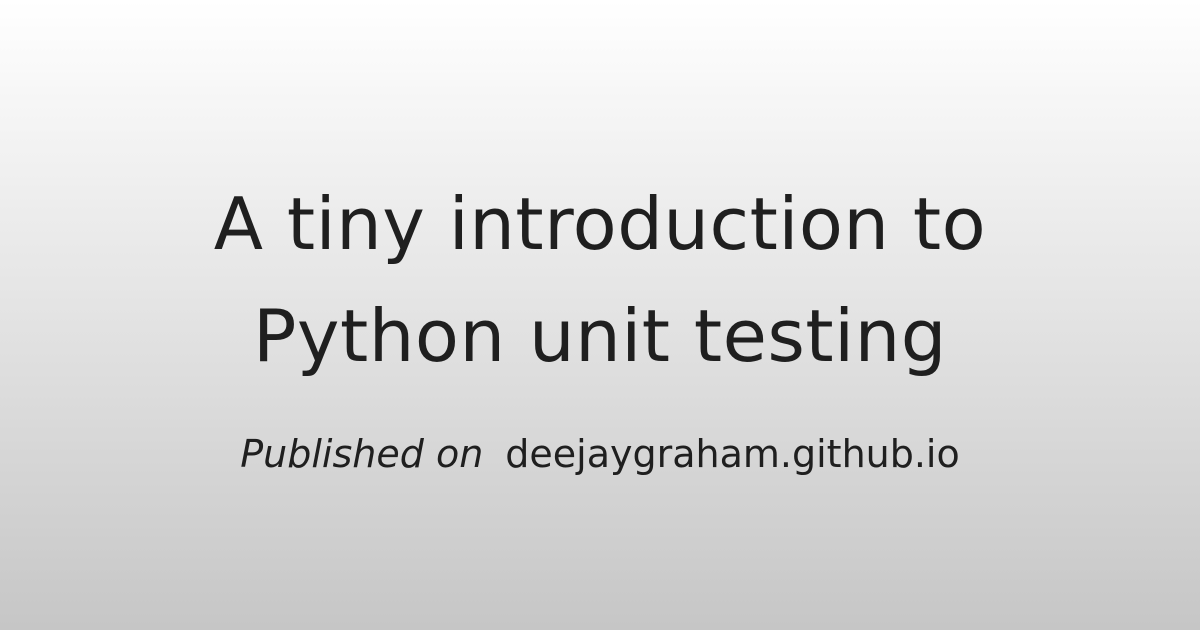 The width and height of the screenshot is (1200, 630). What do you see at coordinates (362, 454) in the screenshot?
I see `byline-prefix: Published on` at bounding box center [362, 454].